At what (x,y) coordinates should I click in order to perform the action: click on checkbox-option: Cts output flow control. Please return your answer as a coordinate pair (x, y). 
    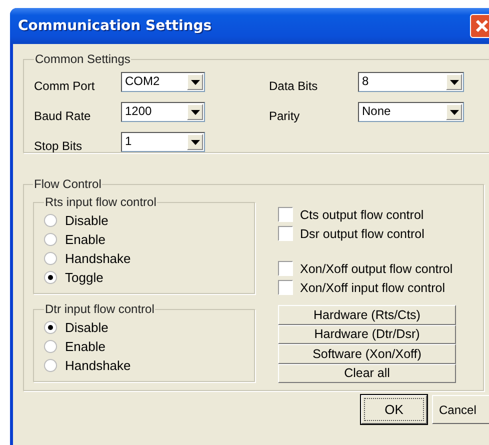
    Looking at the image, I should click on (368, 214).